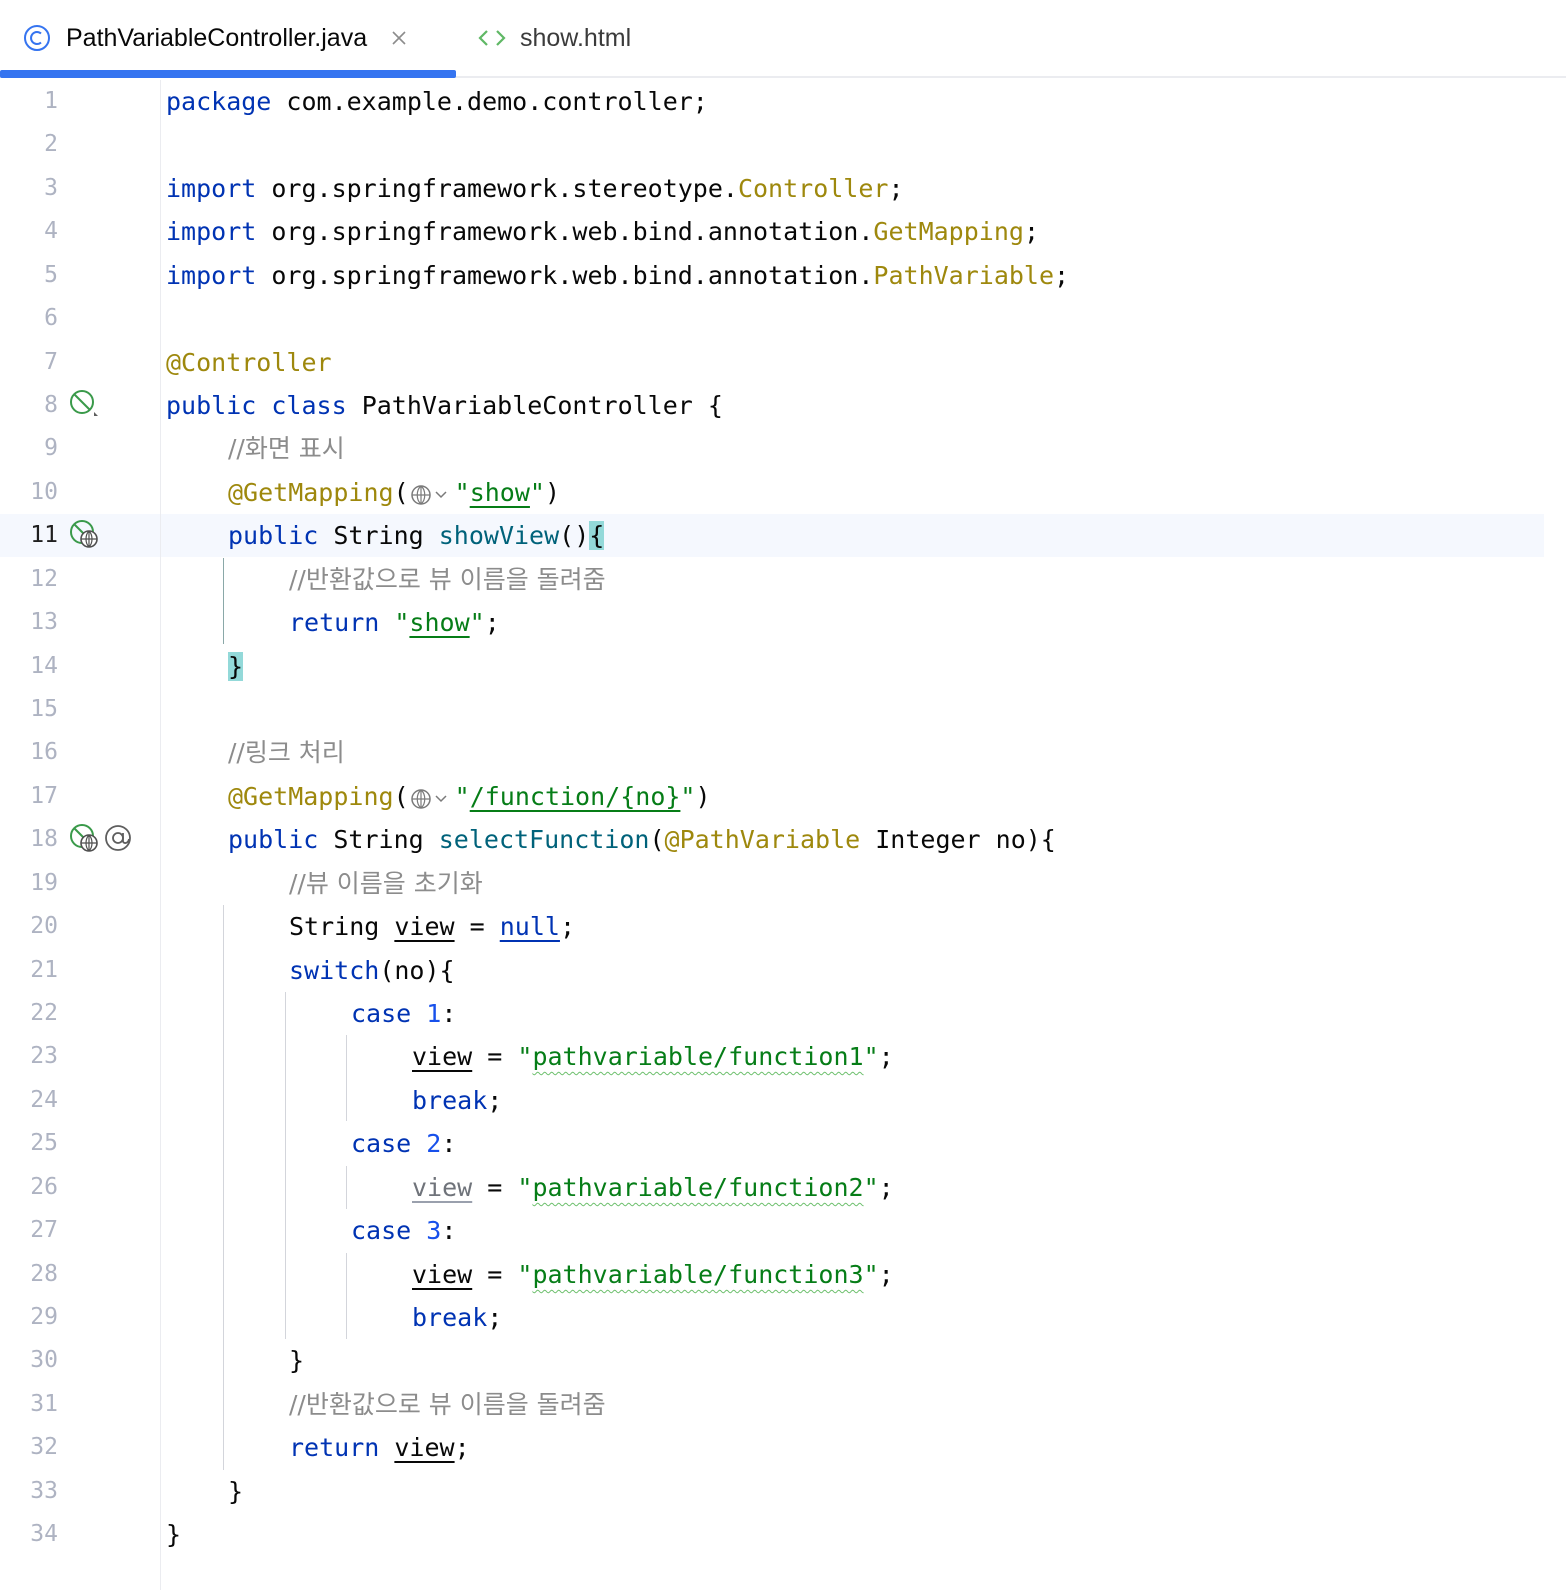  I want to click on code-line-21: switch(no){, so click(372, 970).